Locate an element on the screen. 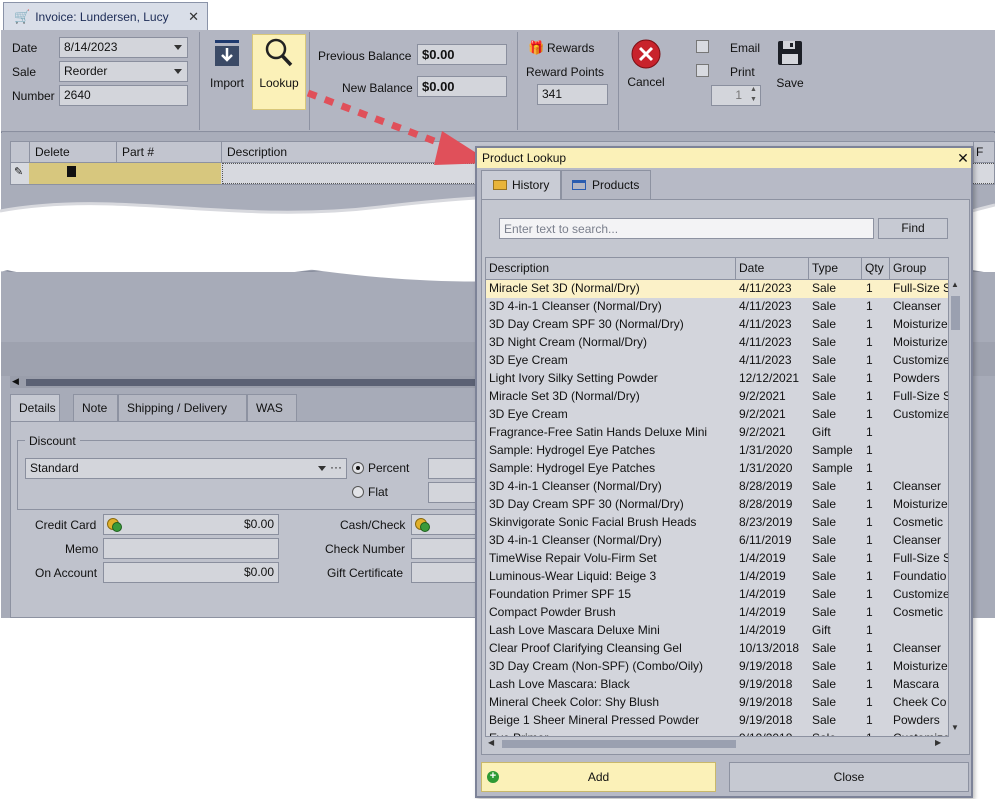 This screenshot has width=995, height=799. discount-select: Standard ··· is located at coordinates (186, 468).